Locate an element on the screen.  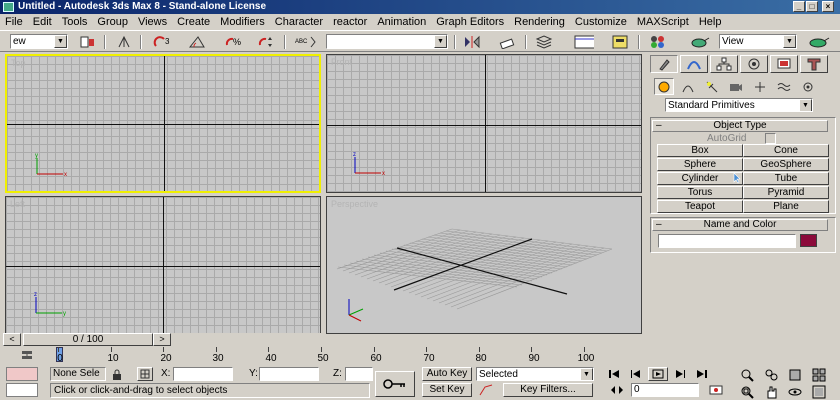
viewport-label: Left is located at coordinates (17, 204).